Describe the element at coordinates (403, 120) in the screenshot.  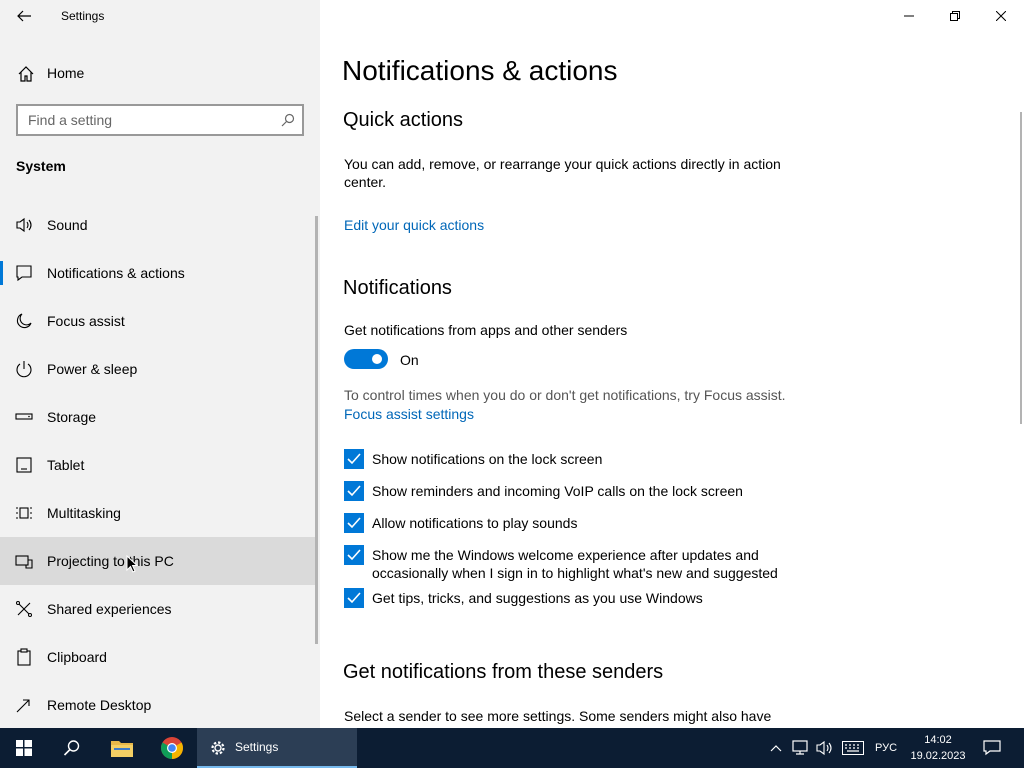
I see `quick-actions-heading: Quick actions` at that location.